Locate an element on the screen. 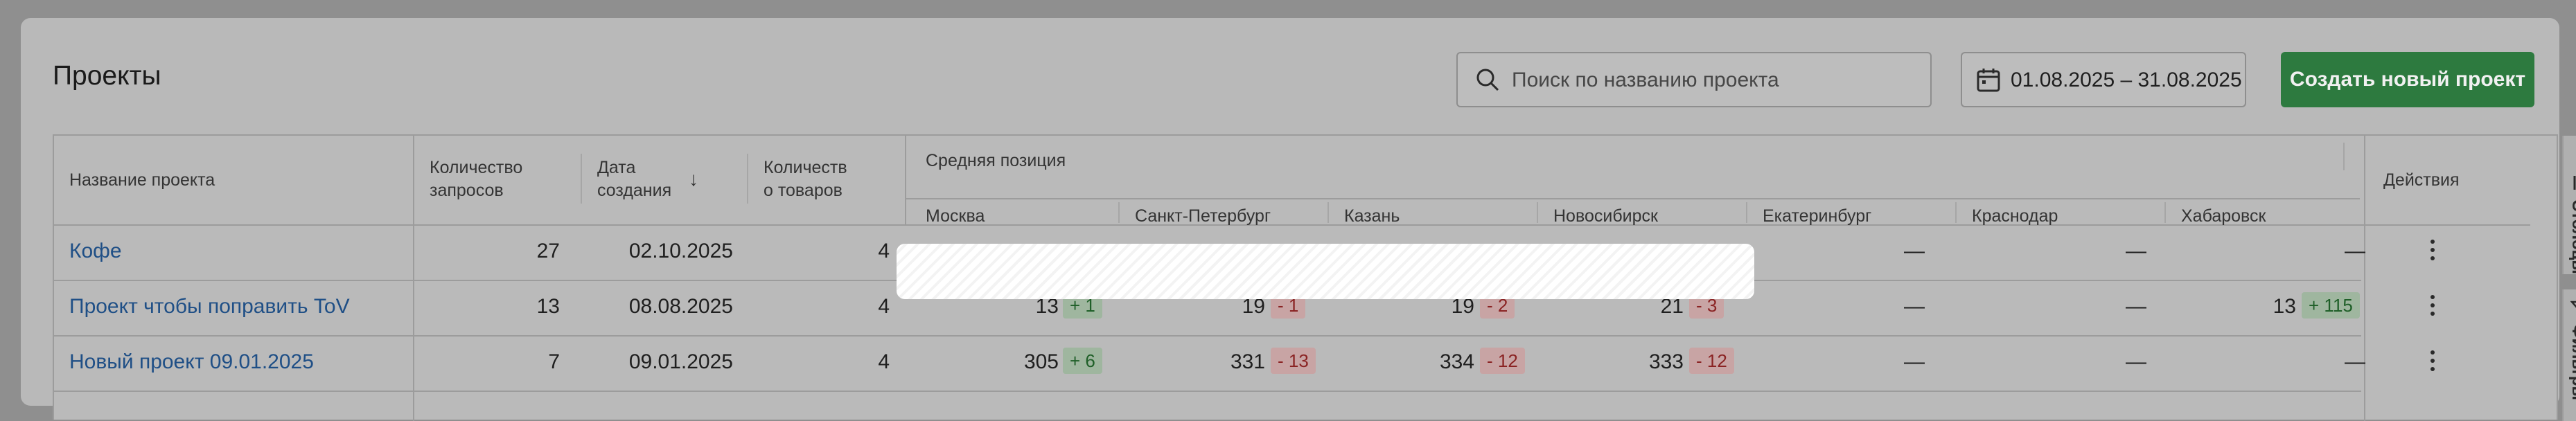 The height and width of the screenshot is (421, 2576). header-created: Дата создания is located at coordinates (634, 179).